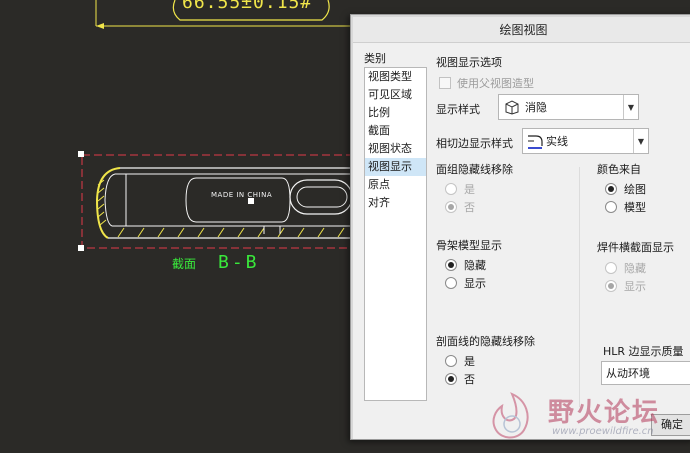  I want to click on category-list: 视图类型 可见区域 比例 截面 视图状态 视图显示 原点 对齐, so click(395, 234).